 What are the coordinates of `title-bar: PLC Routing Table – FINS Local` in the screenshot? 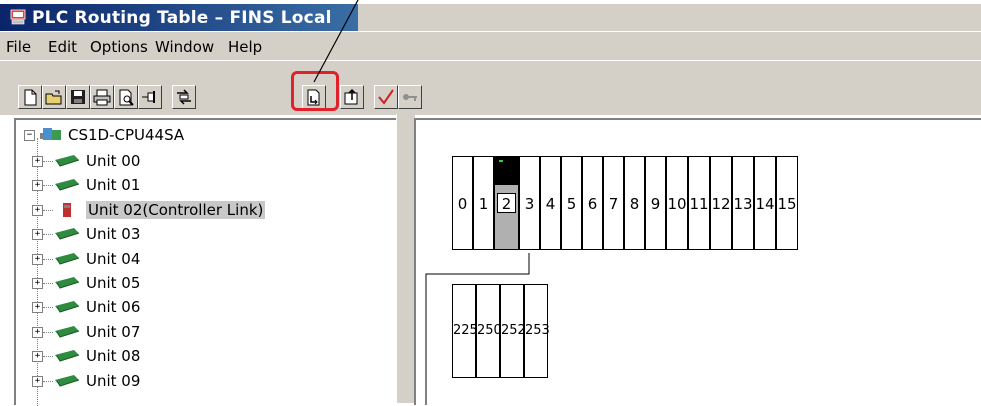 It's located at (490, 16).